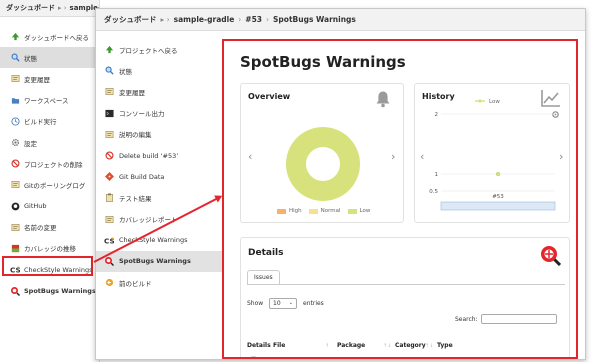  What do you see at coordinates (30, 143) in the screenshot?
I see `back-sidebar-item-label: 設定` at bounding box center [30, 143].